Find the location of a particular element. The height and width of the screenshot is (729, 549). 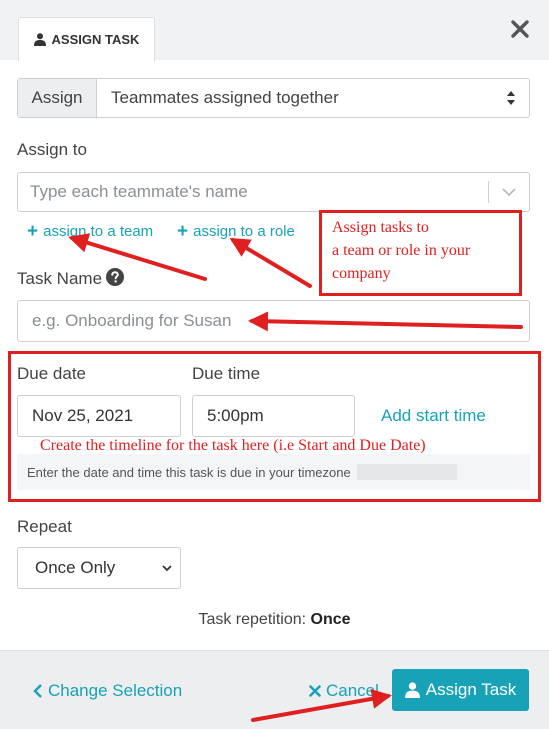

task-name-placeholder: e.g. Onboarding for Susan is located at coordinates (132, 320).